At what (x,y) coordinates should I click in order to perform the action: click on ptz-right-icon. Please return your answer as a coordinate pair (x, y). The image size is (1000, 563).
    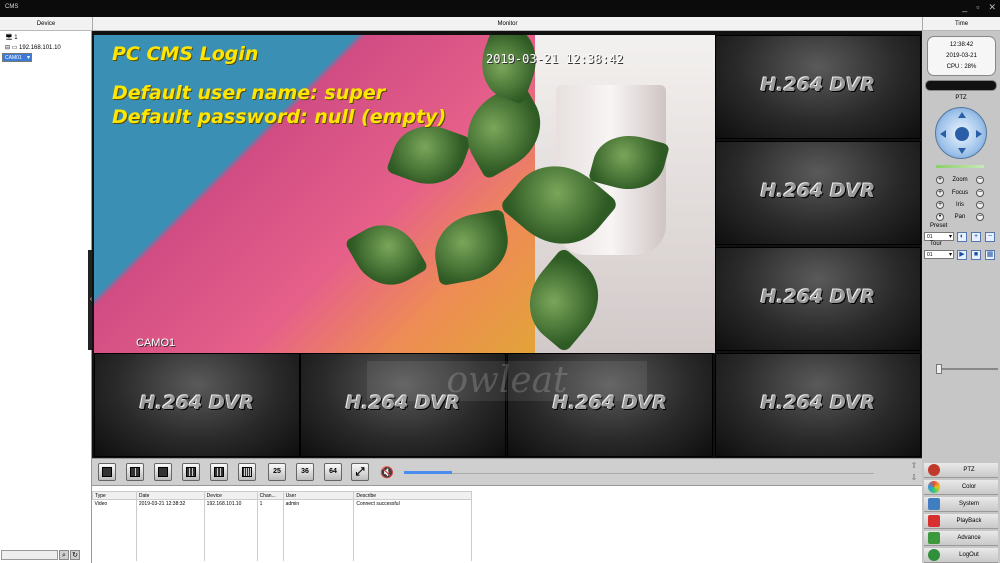
    Looking at the image, I should click on (979, 134).